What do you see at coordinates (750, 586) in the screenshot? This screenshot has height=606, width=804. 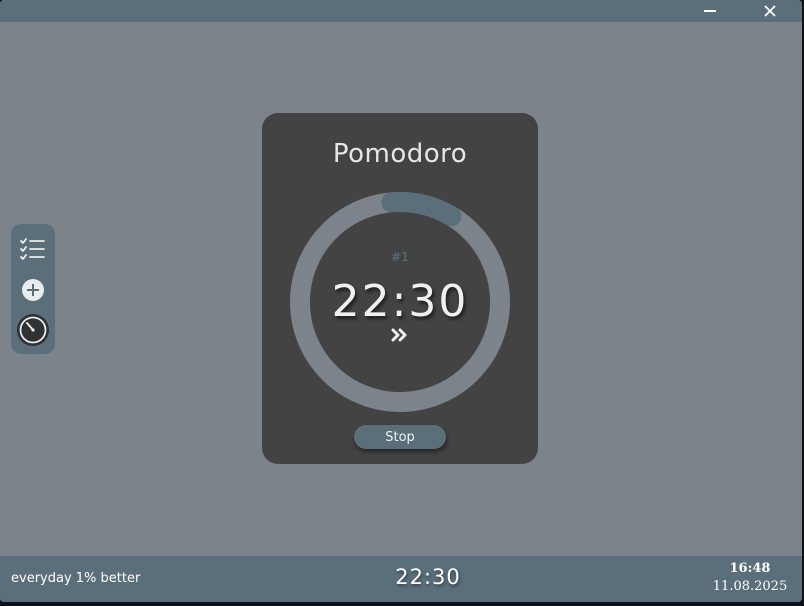 I see `clock-date: 11.08.2025` at bounding box center [750, 586].